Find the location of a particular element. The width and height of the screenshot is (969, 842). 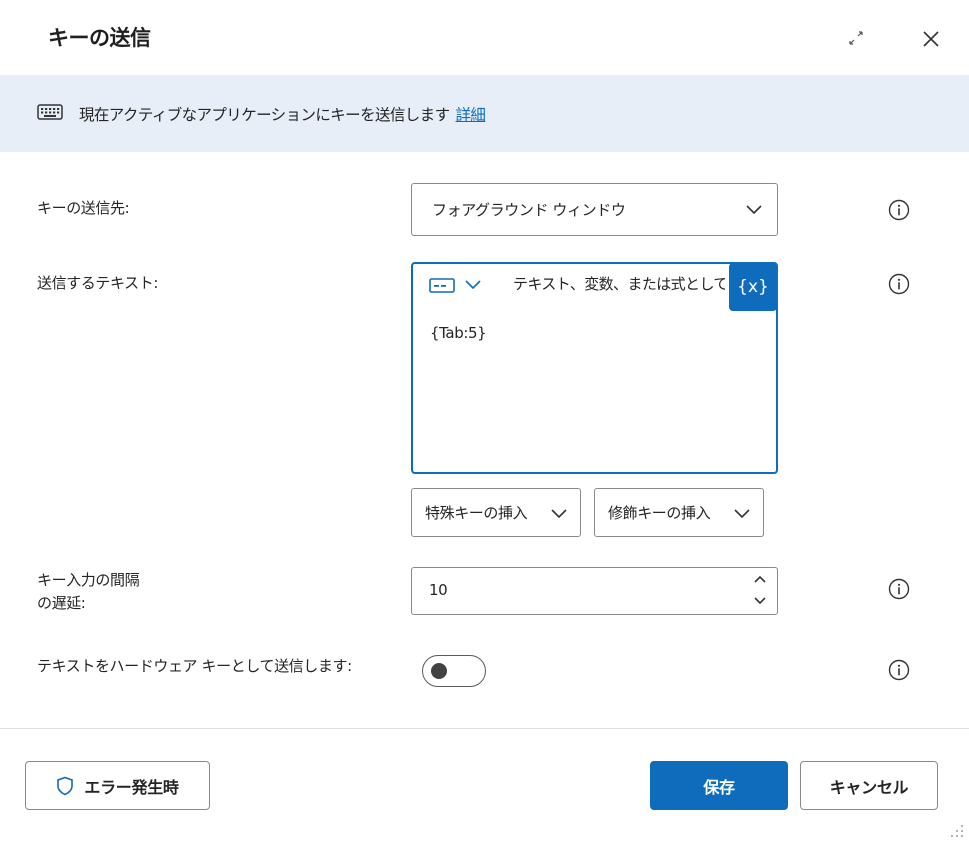

toggle-knob is located at coordinates (439, 671).